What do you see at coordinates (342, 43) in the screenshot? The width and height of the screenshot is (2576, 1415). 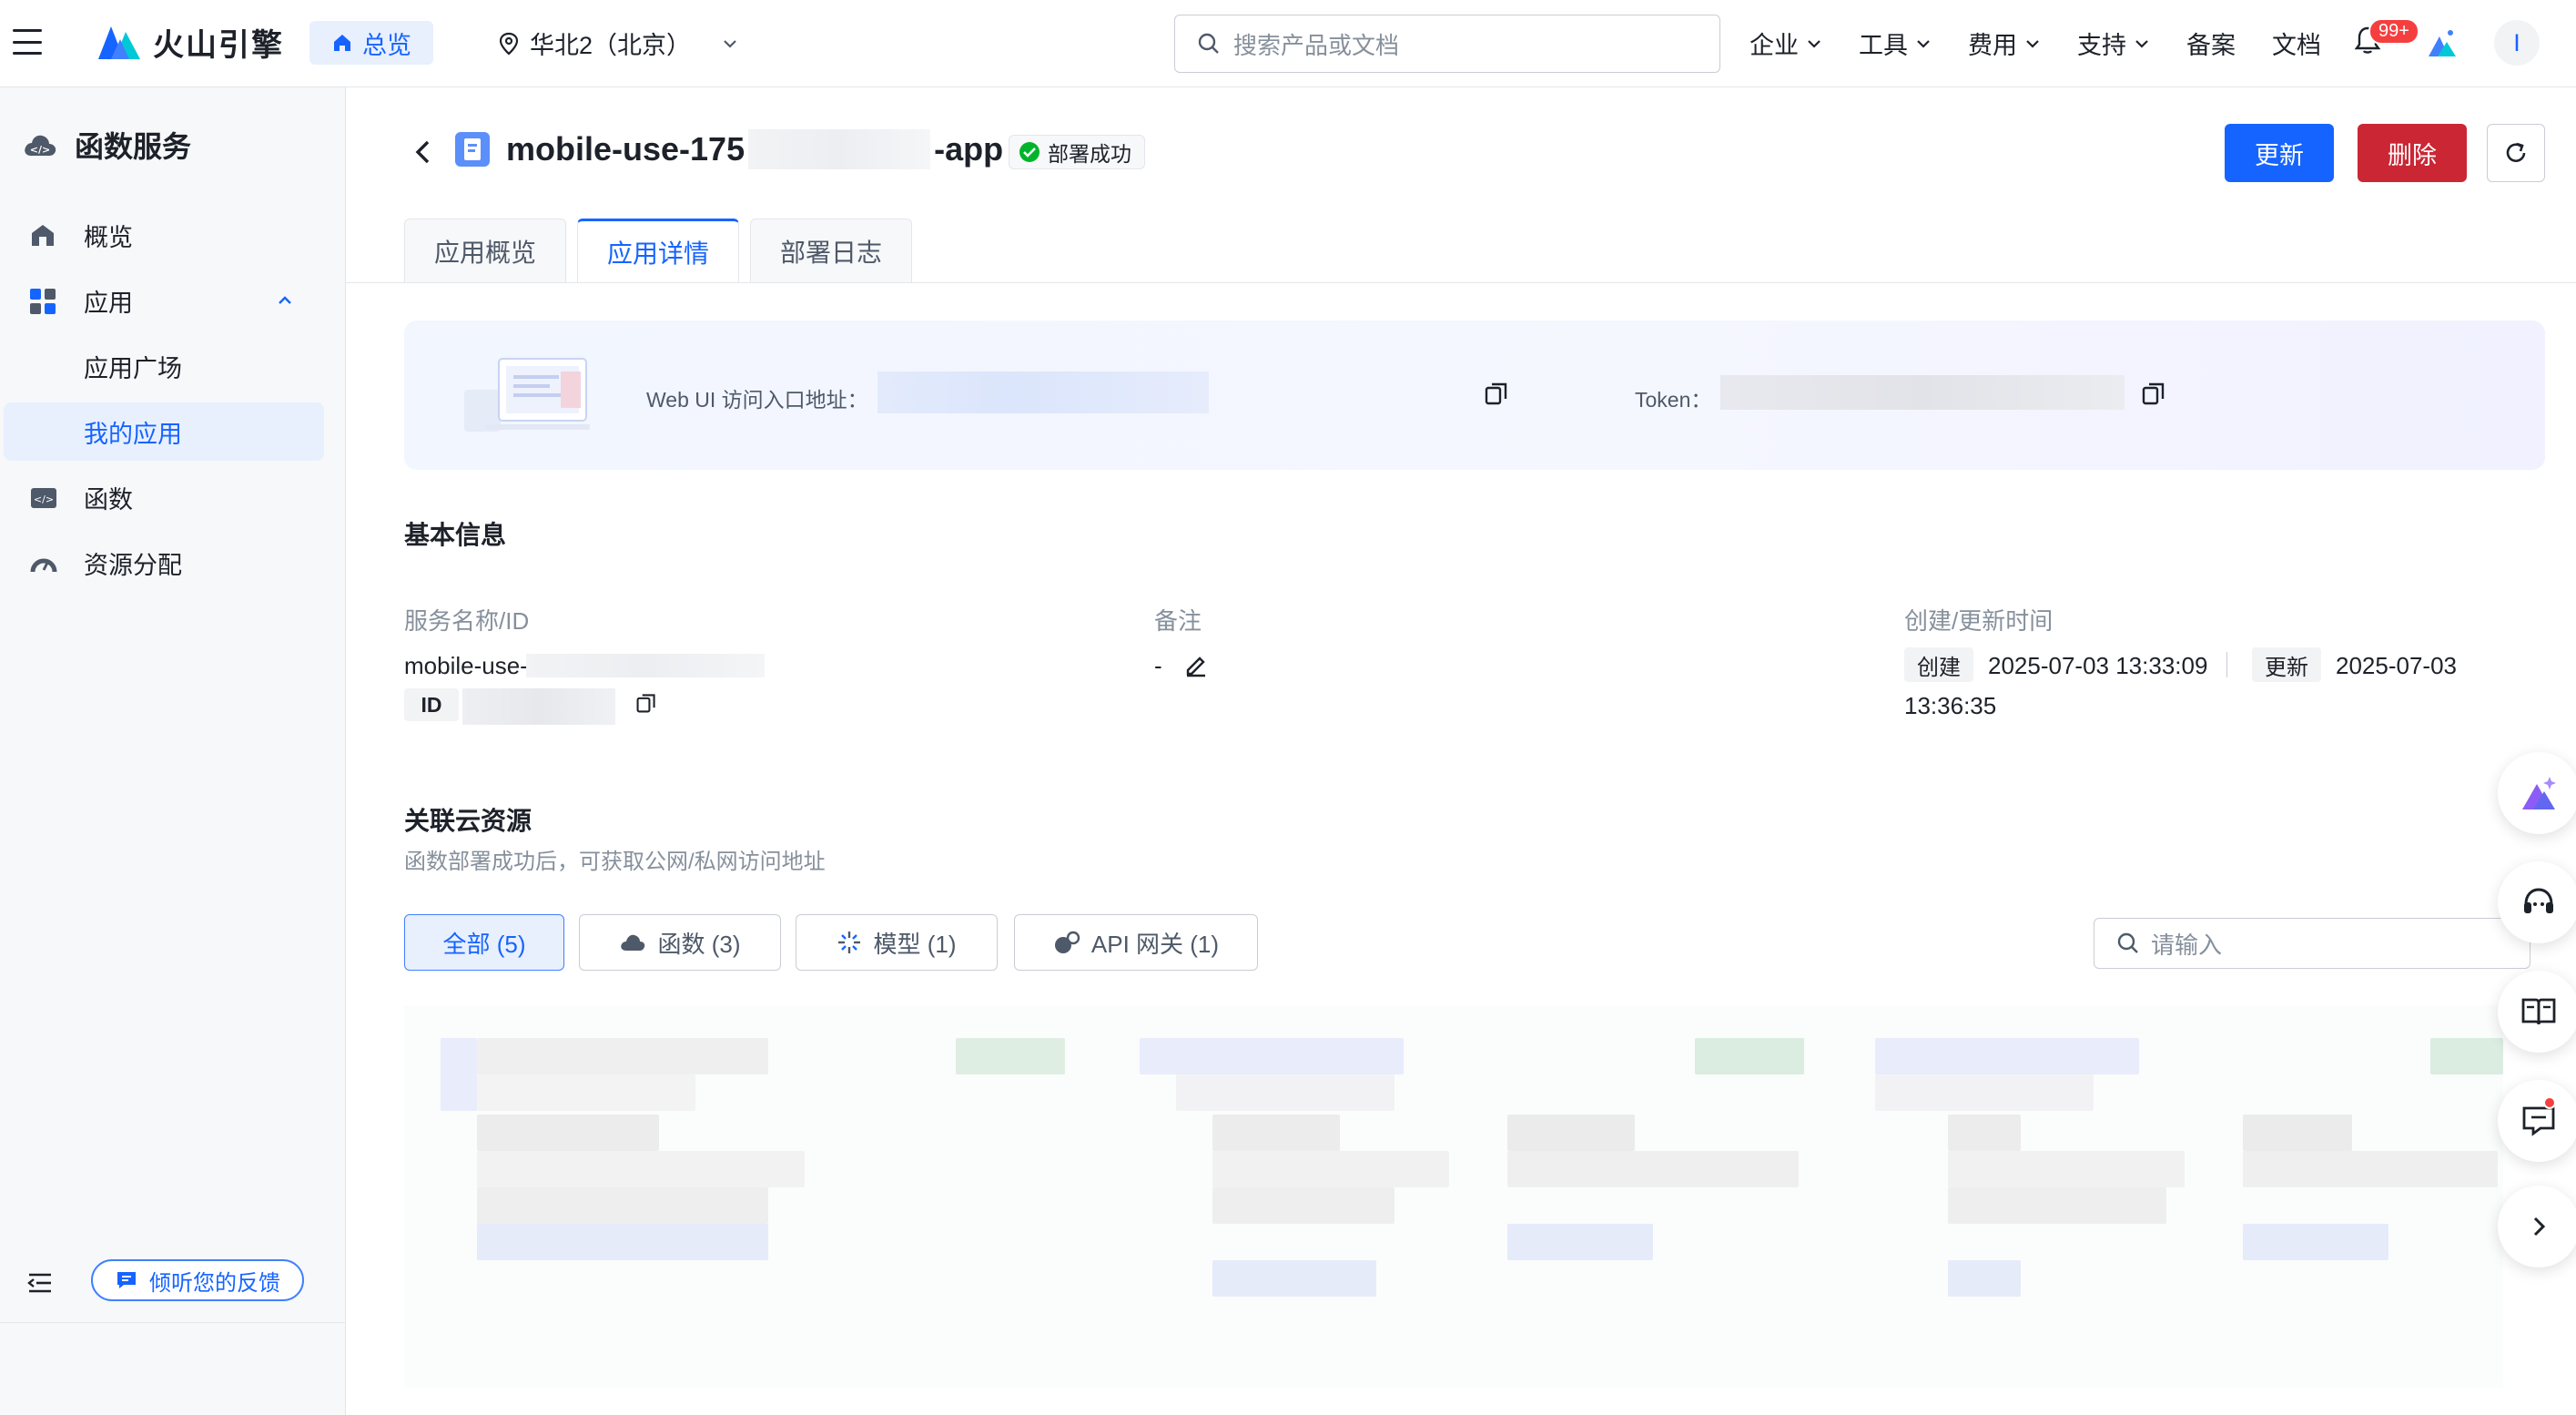 I see `home-icon` at bounding box center [342, 43].